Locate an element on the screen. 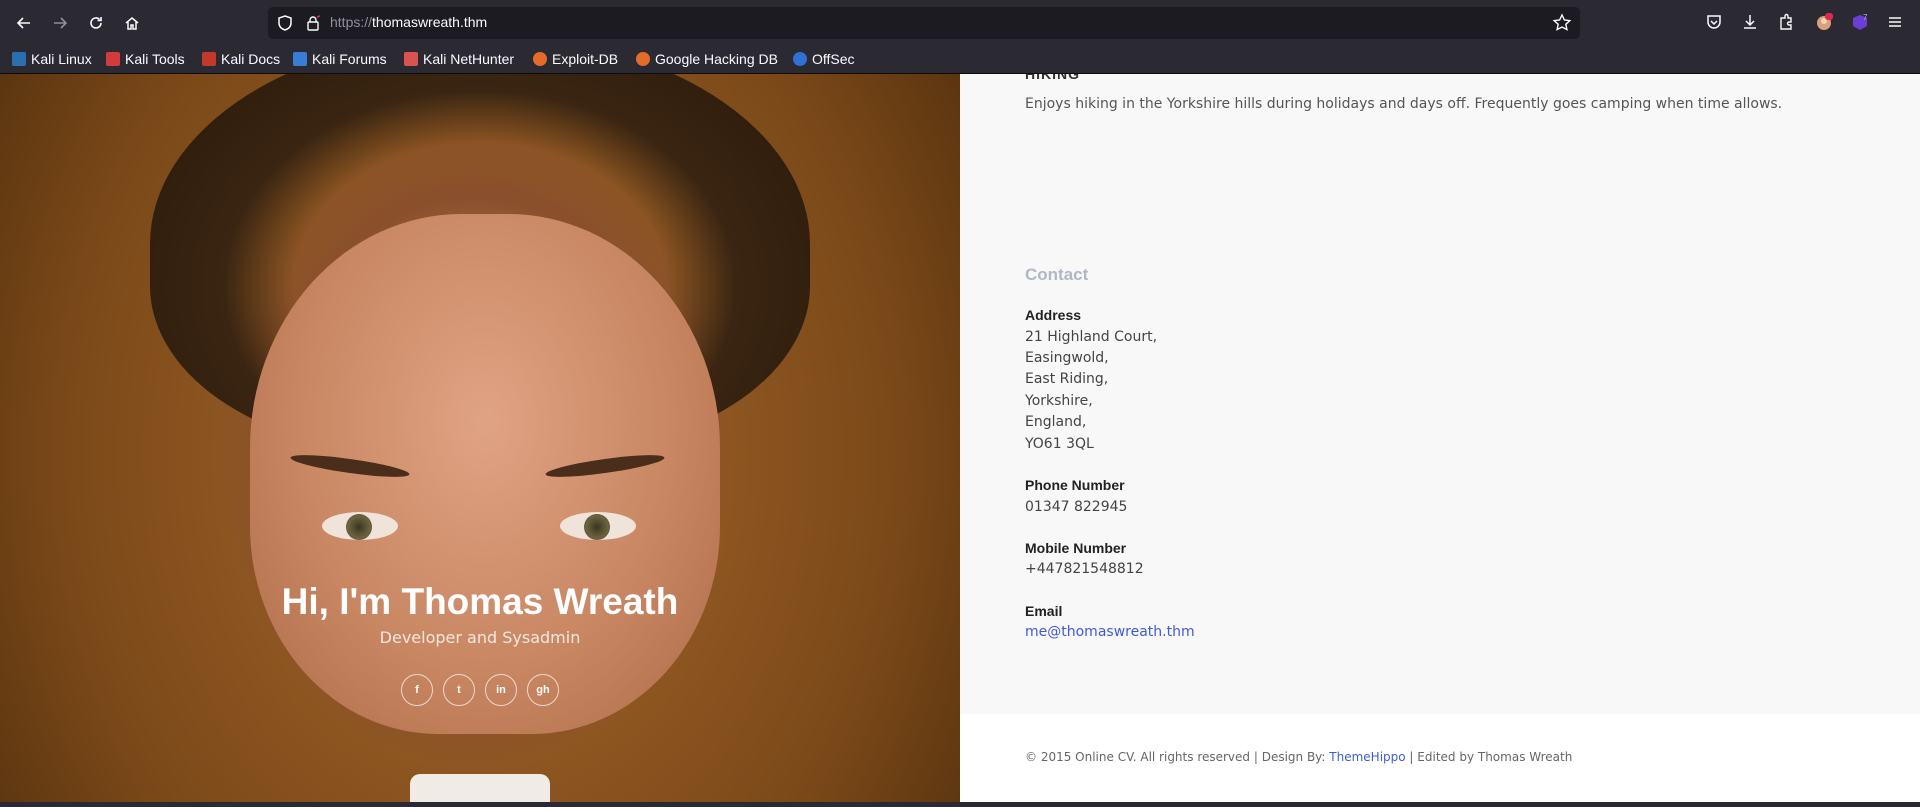 Image resolution: width=1920 pixels, height=807 pixels. kali-linux-icon is located at coordinates (19, 59).